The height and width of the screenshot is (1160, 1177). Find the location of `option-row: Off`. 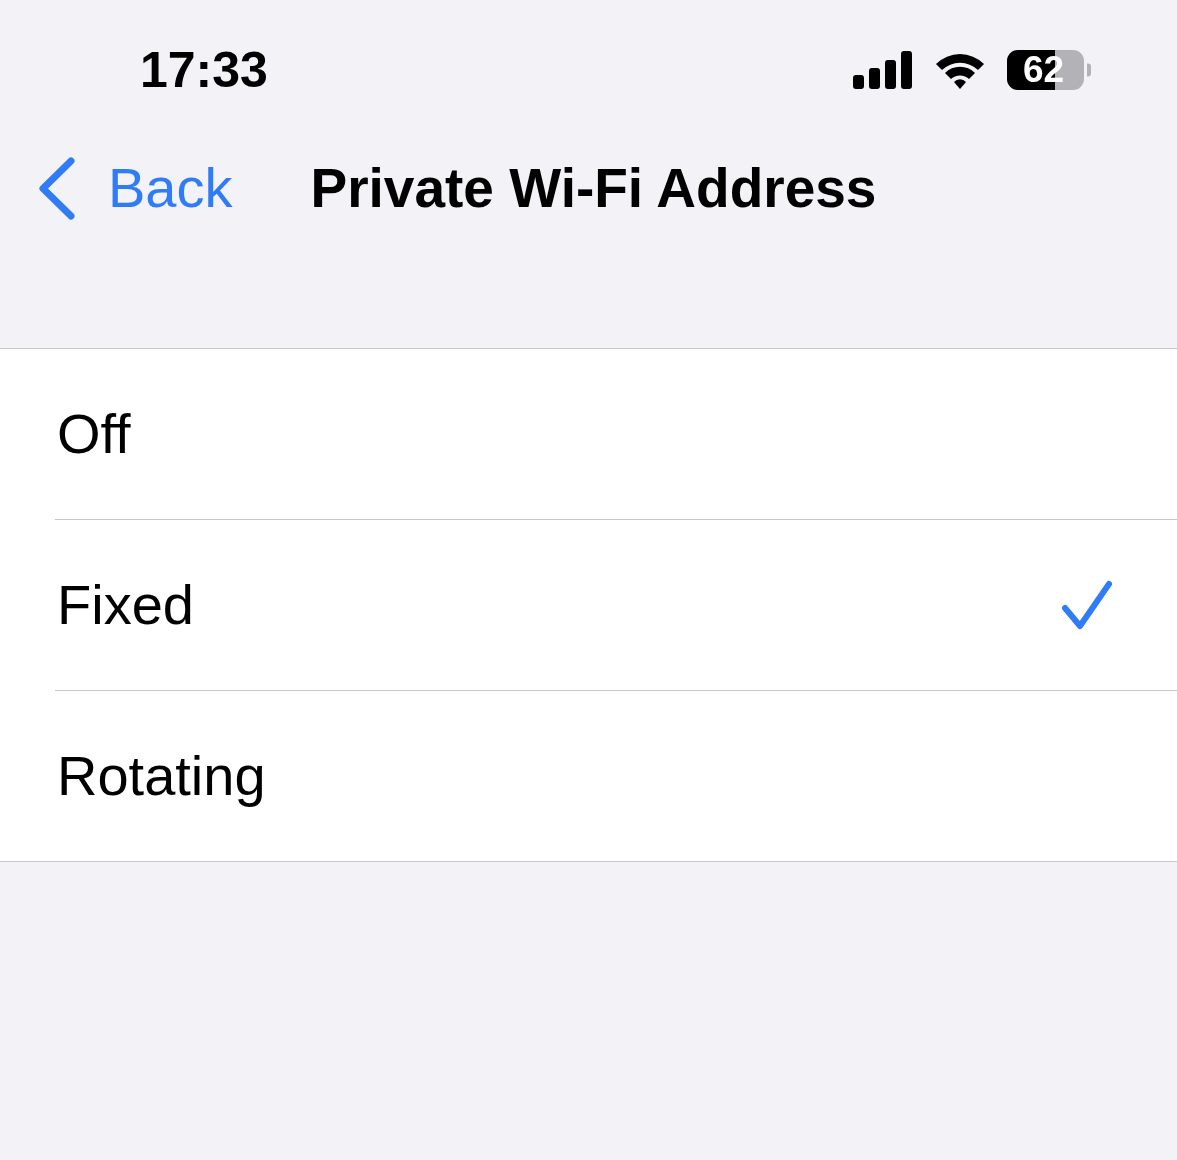

option-row: Off is located at coordinates (588, 434).